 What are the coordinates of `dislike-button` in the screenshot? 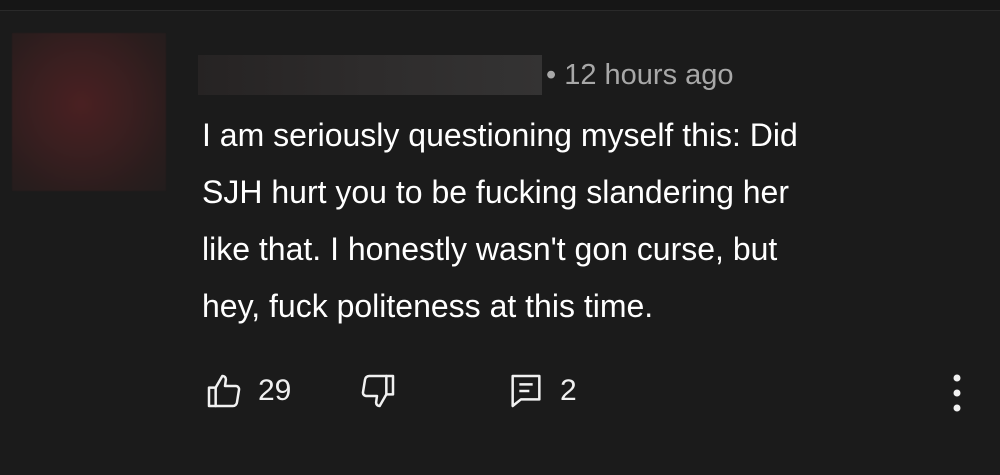 It's located at (378, 391).